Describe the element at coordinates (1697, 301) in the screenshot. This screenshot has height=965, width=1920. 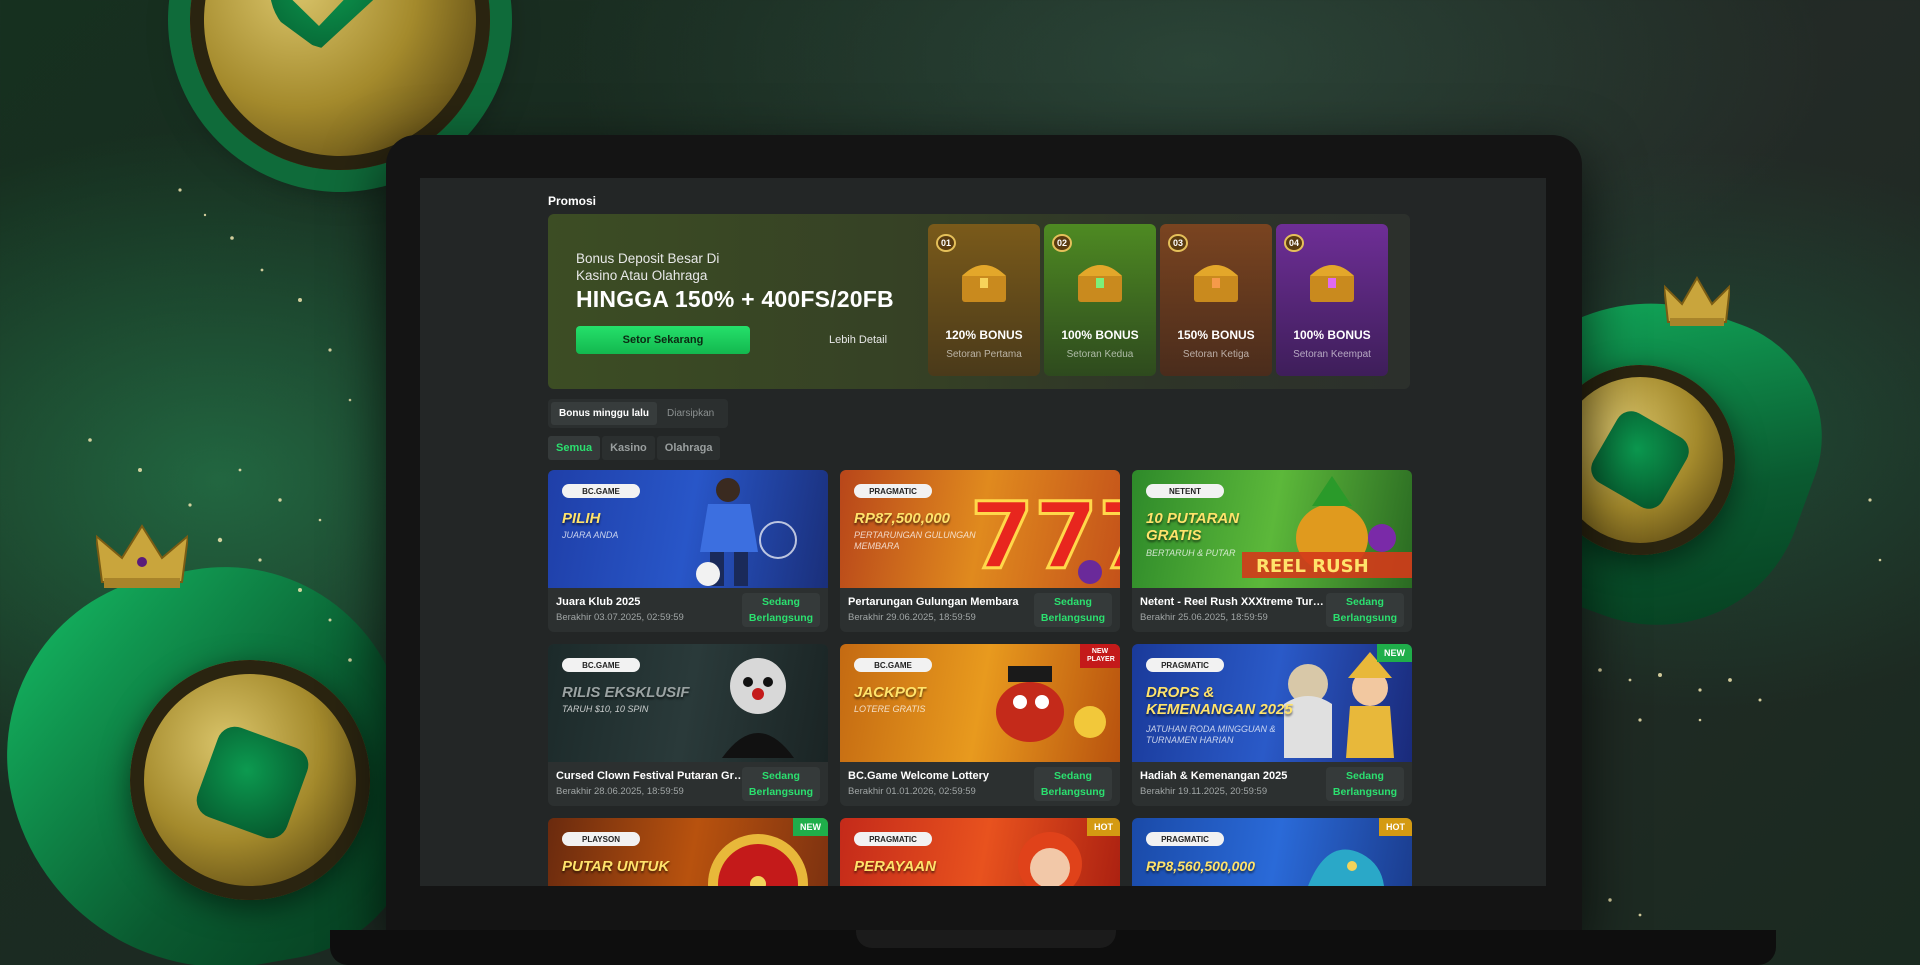
I see `decor-crown-right-icon` at that location.